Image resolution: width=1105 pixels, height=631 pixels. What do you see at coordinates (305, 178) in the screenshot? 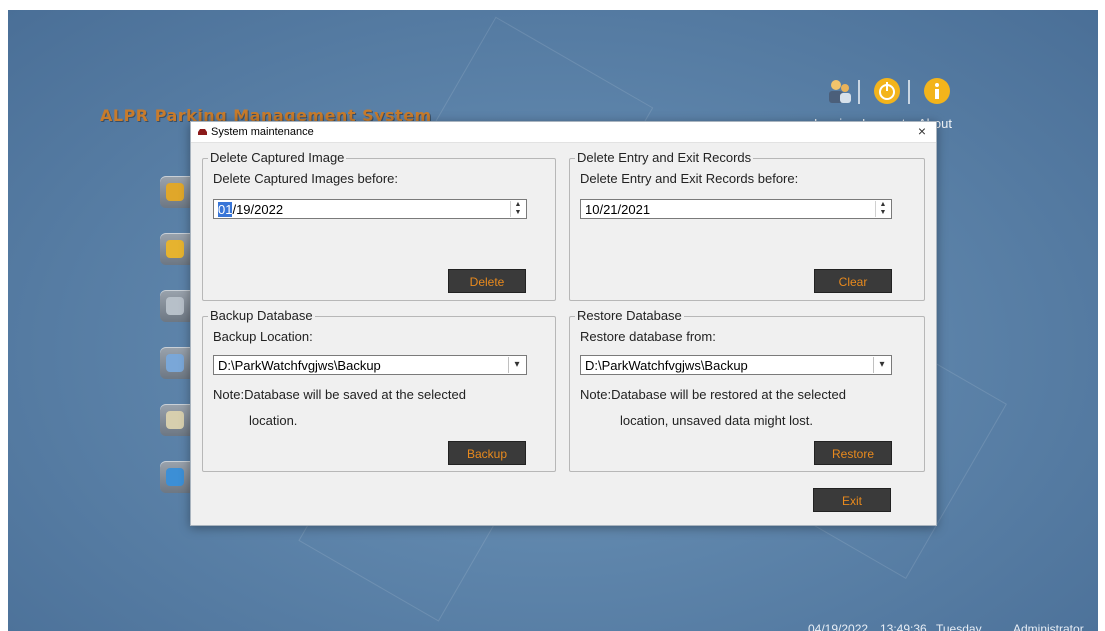
I see `delete-image-label: Delete Captured Images before:` at bounding box center [305, 178].